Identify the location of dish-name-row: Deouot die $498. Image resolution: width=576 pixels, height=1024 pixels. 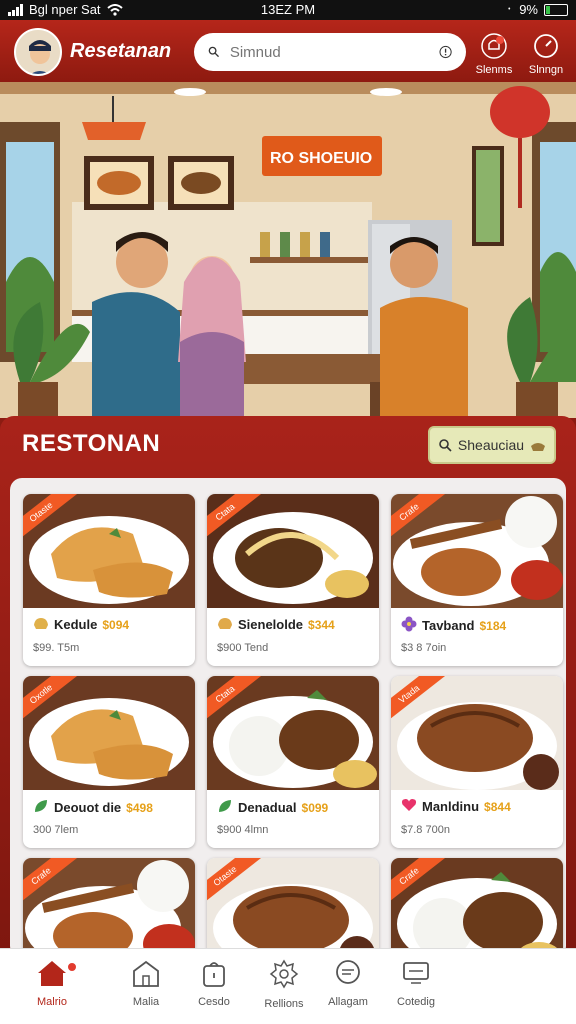
(93, 807).